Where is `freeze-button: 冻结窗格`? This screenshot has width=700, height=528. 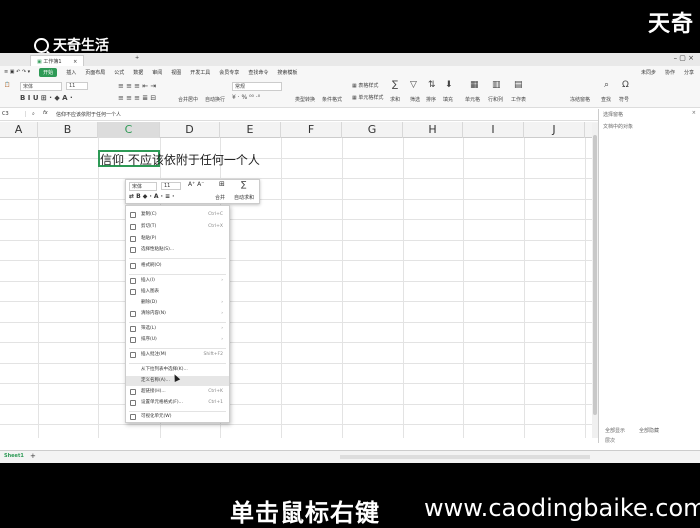
freeze-button: 冻结窗格 is located at coordinates (580, 99).